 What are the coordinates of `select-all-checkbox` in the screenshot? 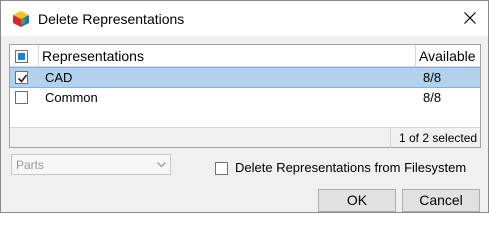 It's located at (21, 56).